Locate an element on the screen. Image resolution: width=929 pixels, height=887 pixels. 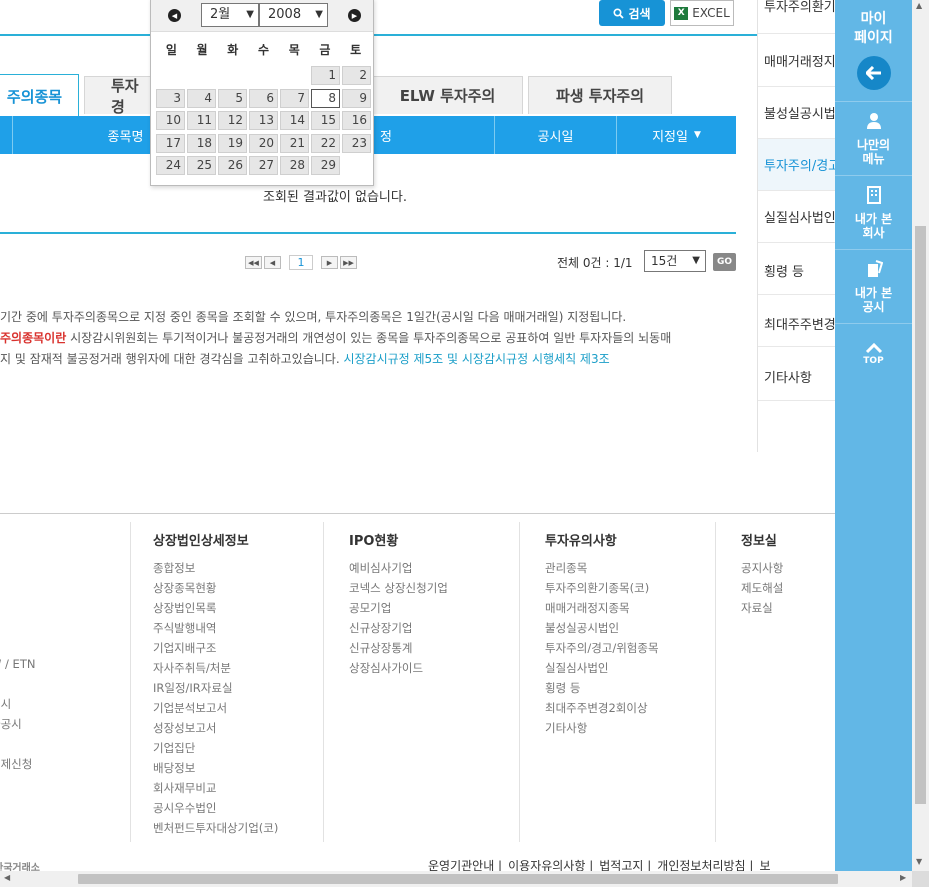
calendar-day: 23 is located at coordinates (356, 143).